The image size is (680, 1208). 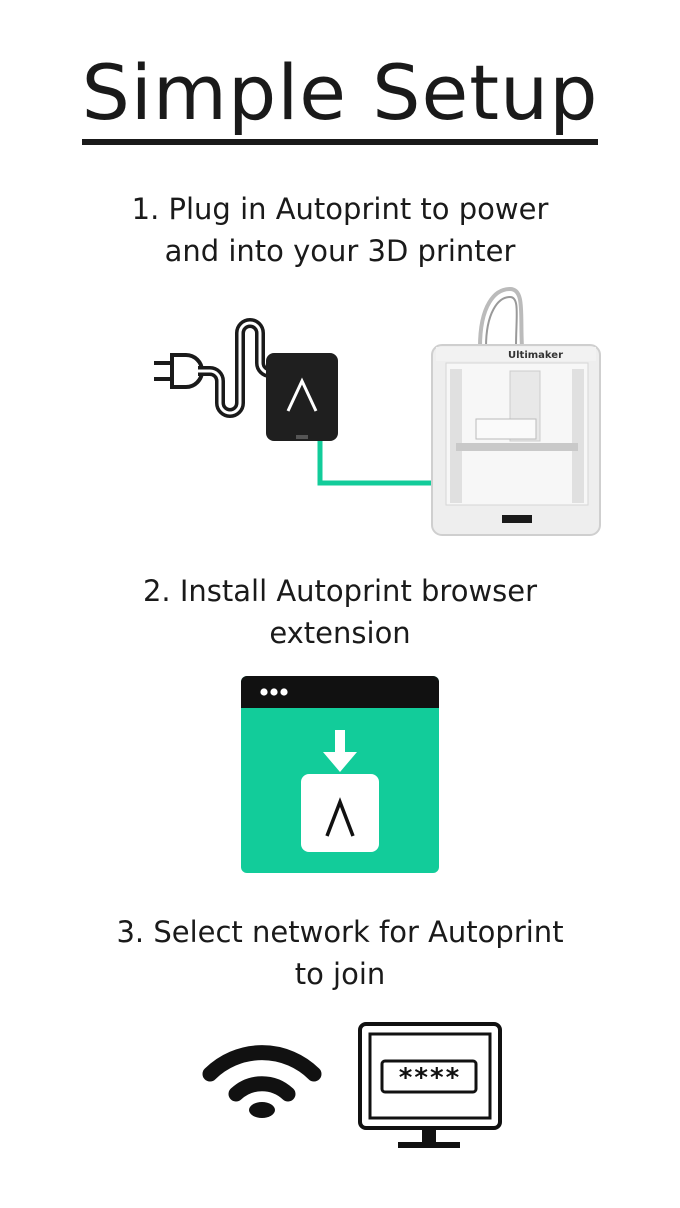 What do you see at coordinates (535, 355) in the screenshot?
I see `printer-brand: Ultimaker` at bounding box center [535, 355].